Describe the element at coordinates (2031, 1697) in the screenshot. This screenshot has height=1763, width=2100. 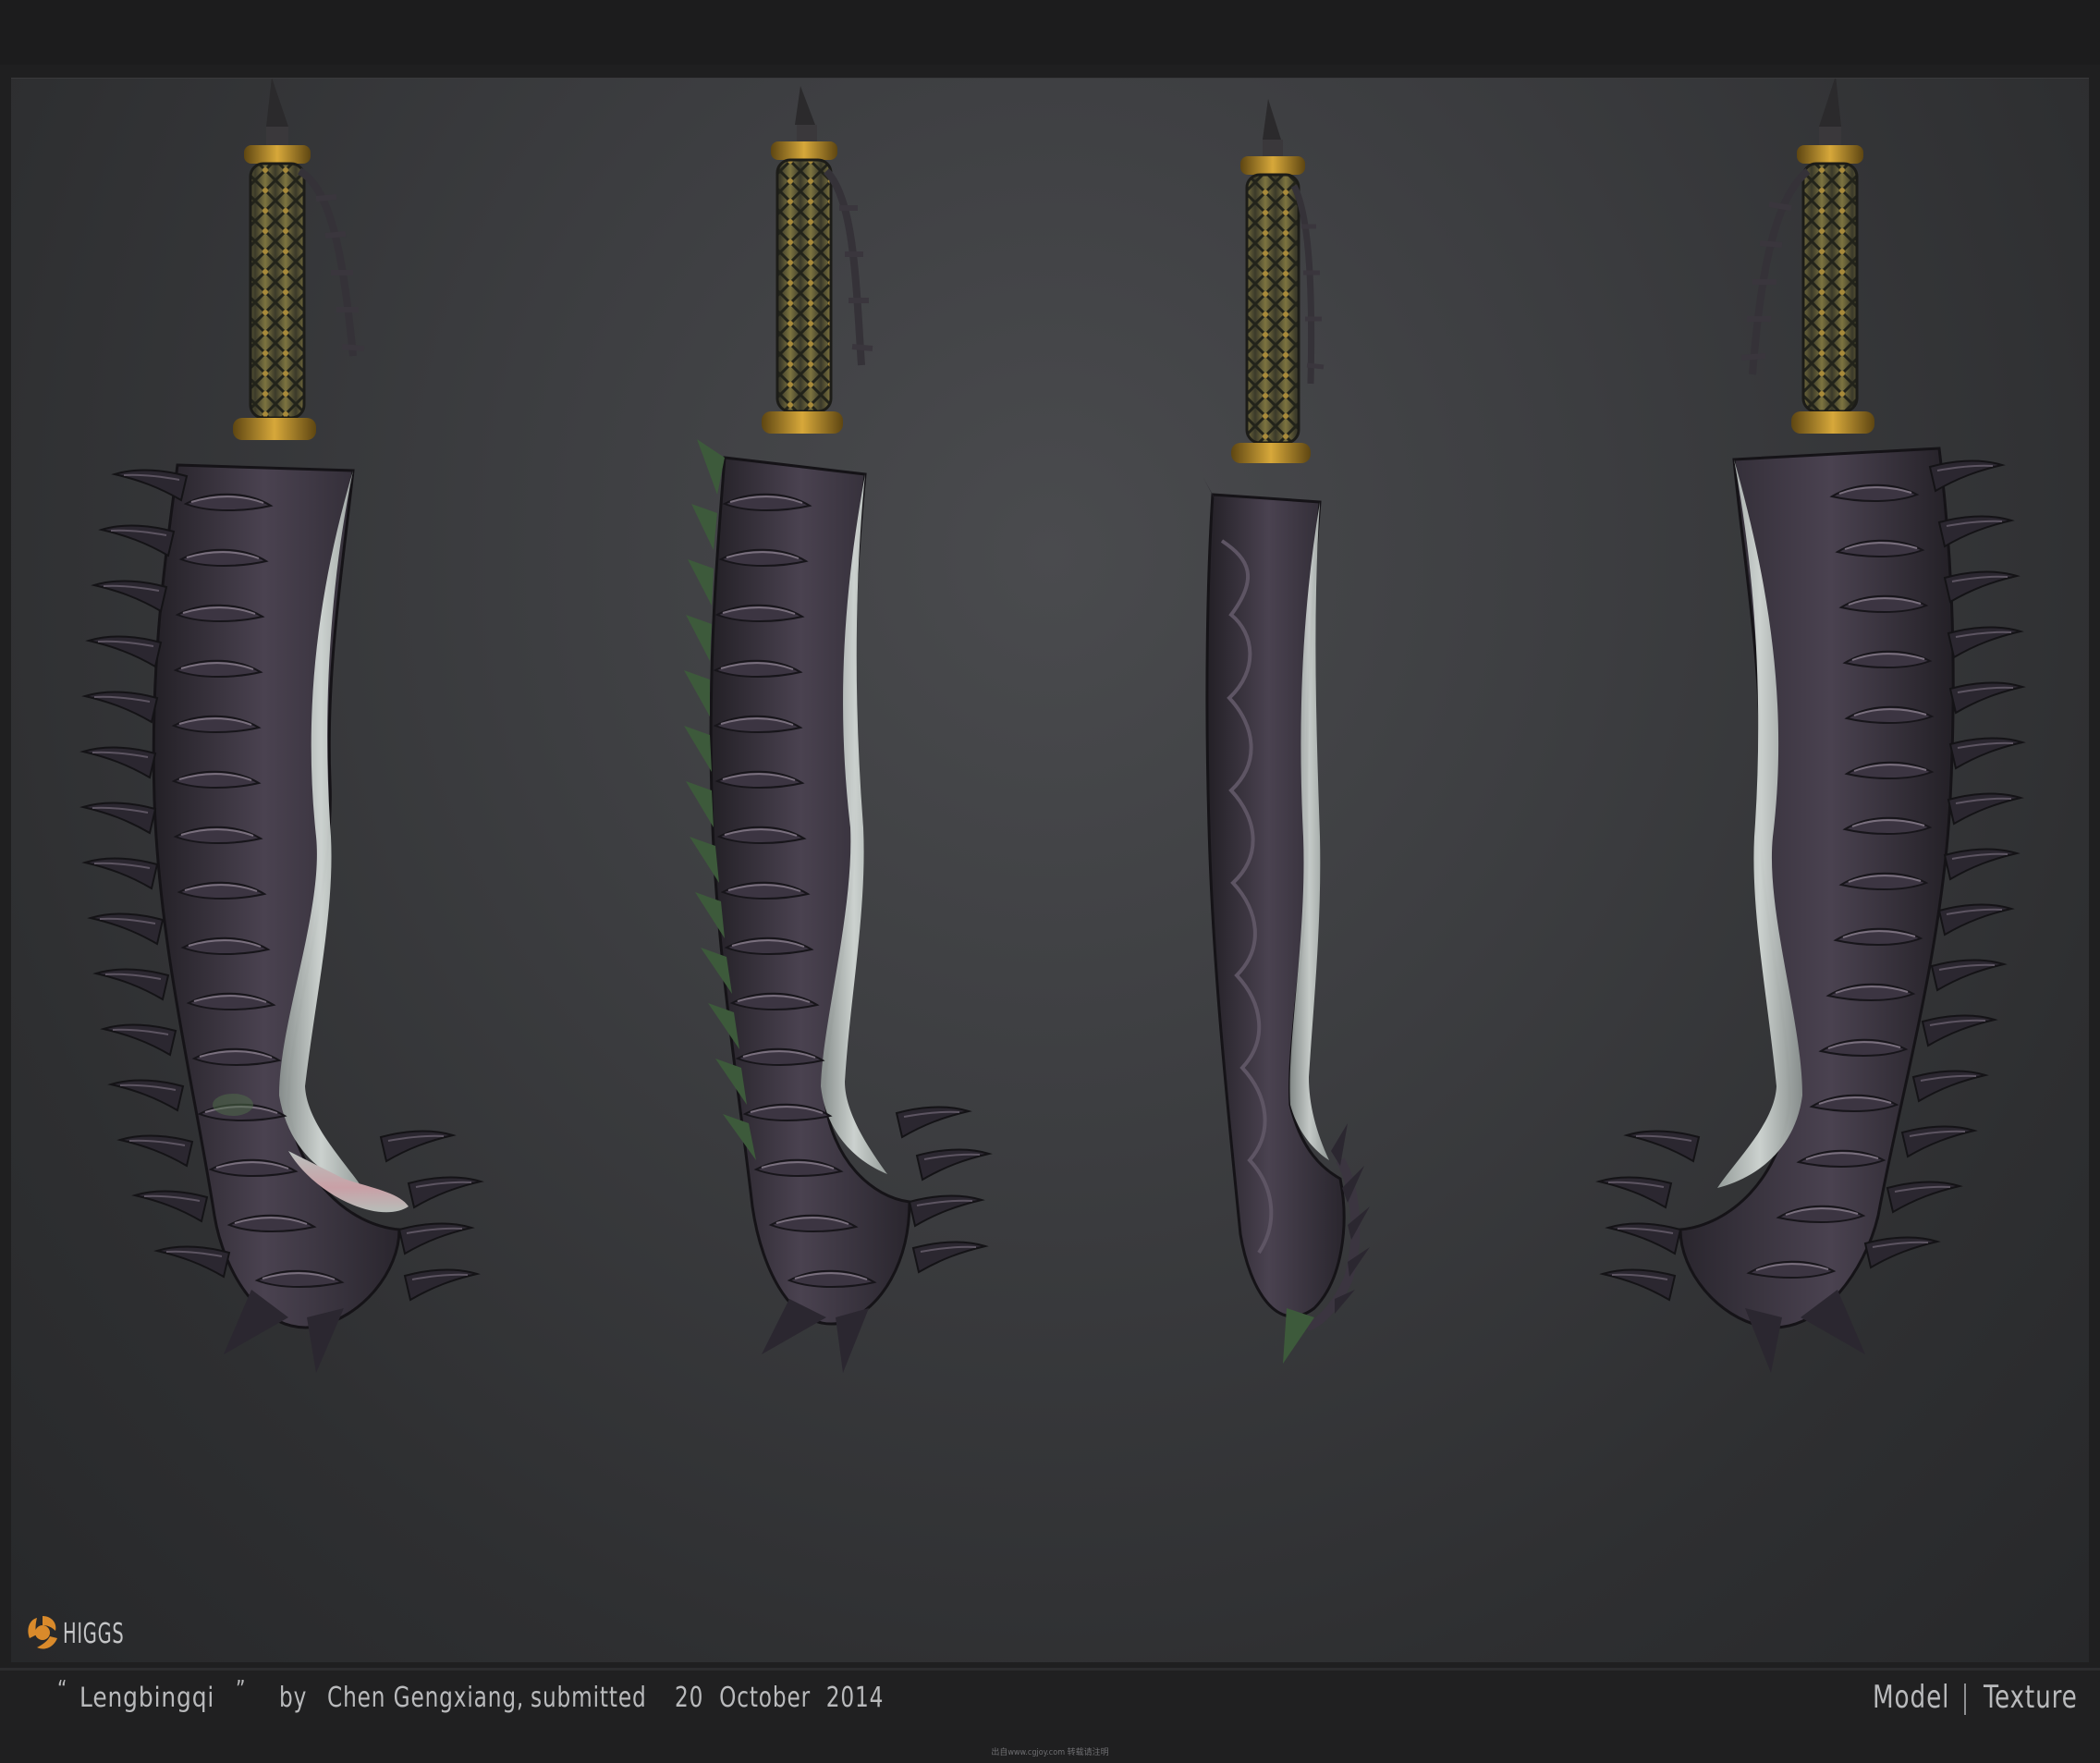
I see `tab-texture: Texture` at that location.